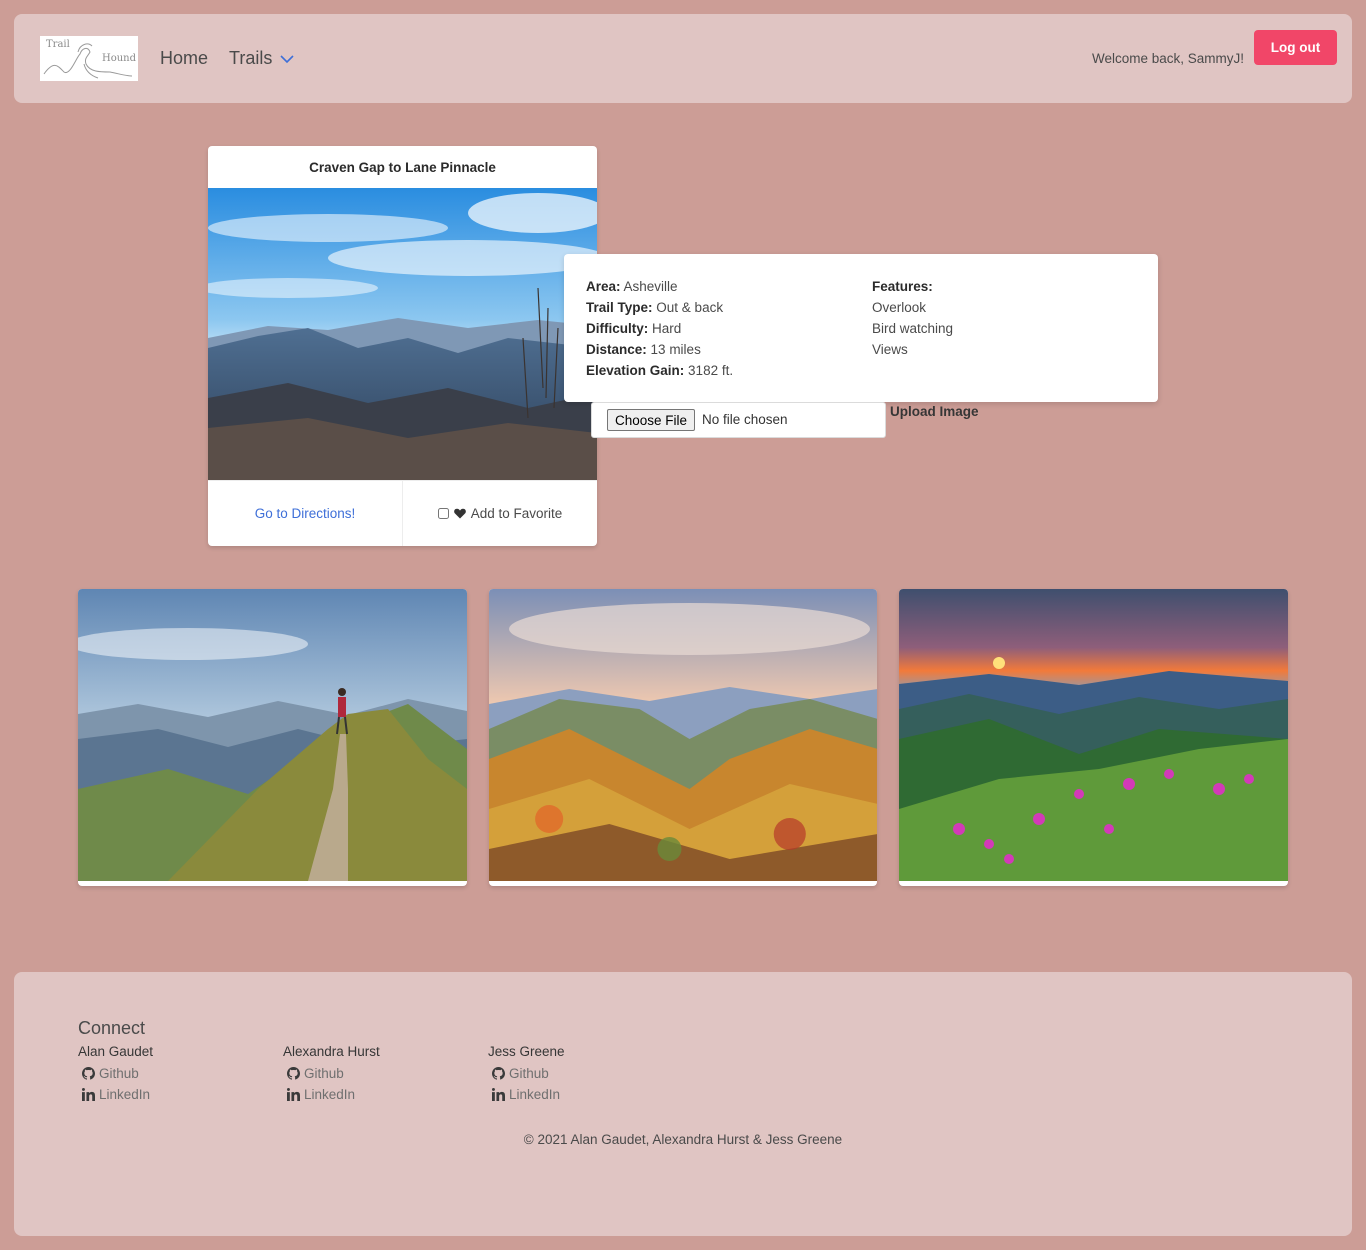 The image size is (1366, 1250). What do you see at coordinates (272, 735) in the screenshot?
I see `hiker-ridge-photo` at bounding box center [272, 735].